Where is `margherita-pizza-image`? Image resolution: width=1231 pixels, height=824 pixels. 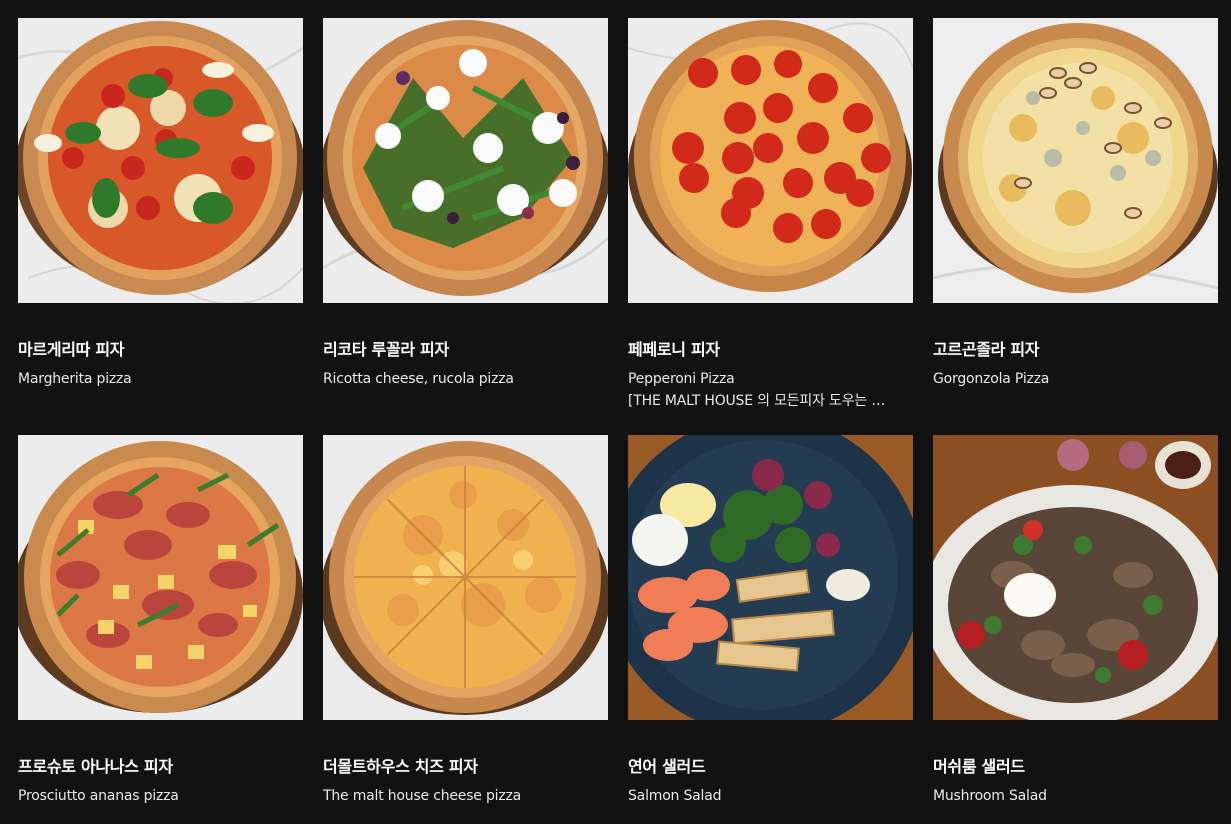
margherita-pizza-image is located at coordinates (160, 160).